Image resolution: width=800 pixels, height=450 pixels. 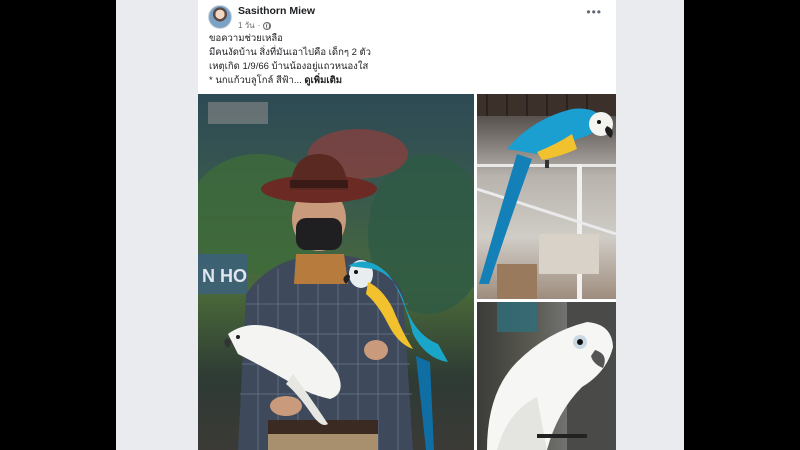 I want to click on globe-icon, so click(x=267, y=25).